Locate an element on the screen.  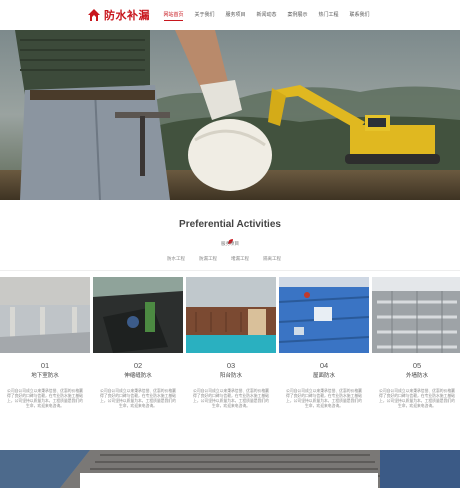
divider is located at coordinates (230, 270).